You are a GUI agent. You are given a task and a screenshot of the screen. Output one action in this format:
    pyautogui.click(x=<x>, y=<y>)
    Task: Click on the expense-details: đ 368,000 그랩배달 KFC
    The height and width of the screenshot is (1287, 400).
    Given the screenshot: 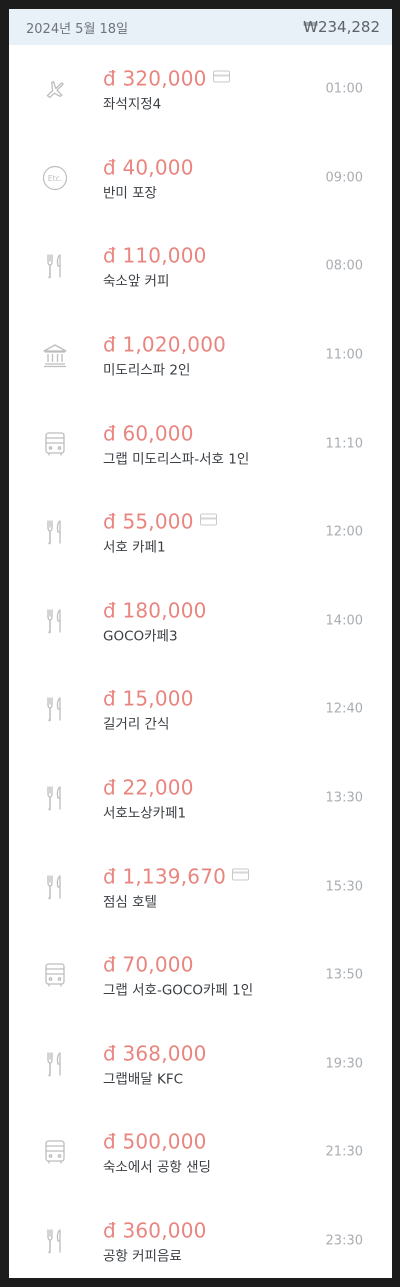 What is the action you would take?
    pyautogui.click(x=155, y=1063)
    